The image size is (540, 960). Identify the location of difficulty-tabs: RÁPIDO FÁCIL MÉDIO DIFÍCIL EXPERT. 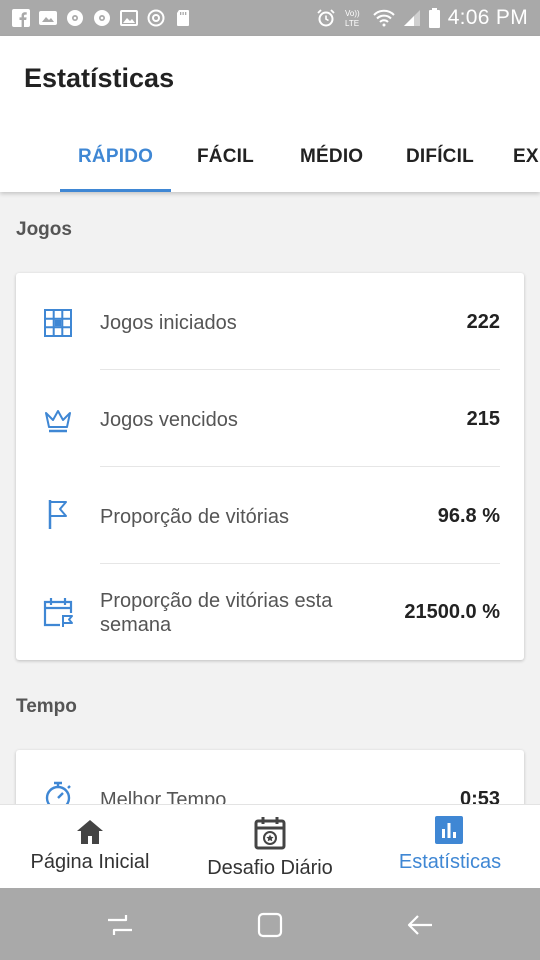
(270, 164).